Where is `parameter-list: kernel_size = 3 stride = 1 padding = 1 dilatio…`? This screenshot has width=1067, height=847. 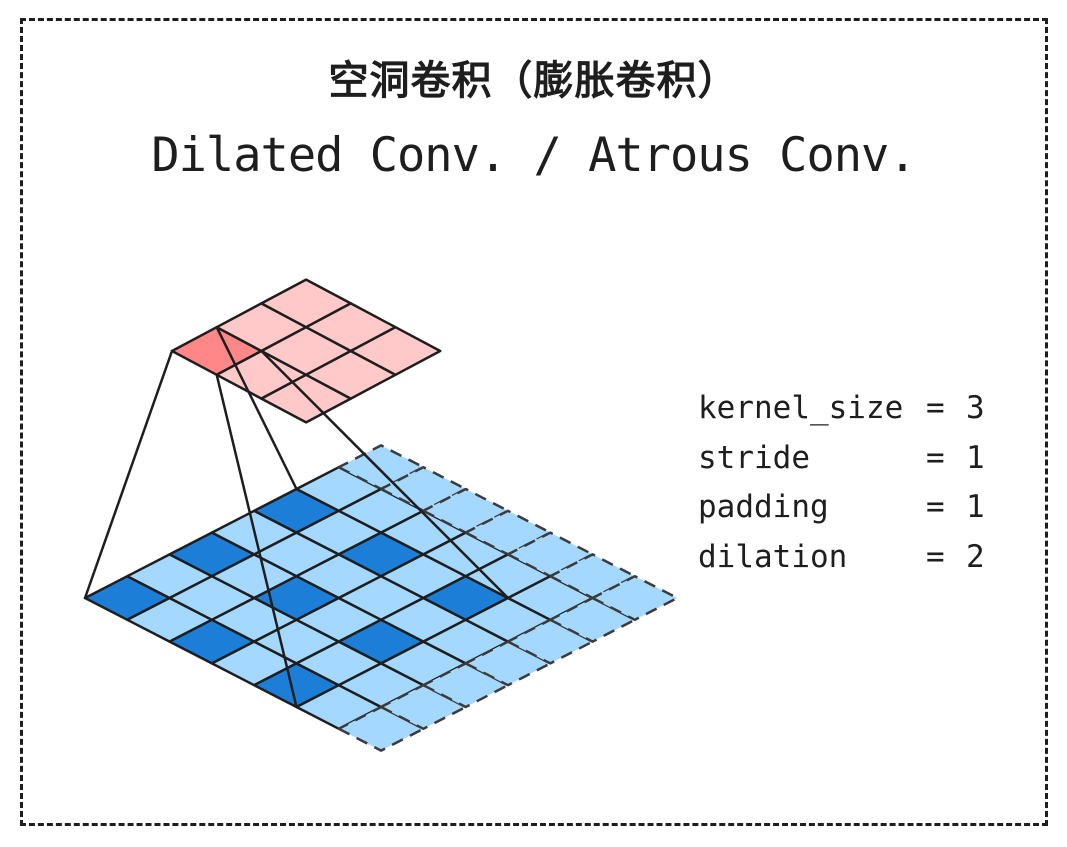
parameter-list: kernel_size = 3 stride = 1 padding = 1 dilatio… is located at coordinates (841, 483).